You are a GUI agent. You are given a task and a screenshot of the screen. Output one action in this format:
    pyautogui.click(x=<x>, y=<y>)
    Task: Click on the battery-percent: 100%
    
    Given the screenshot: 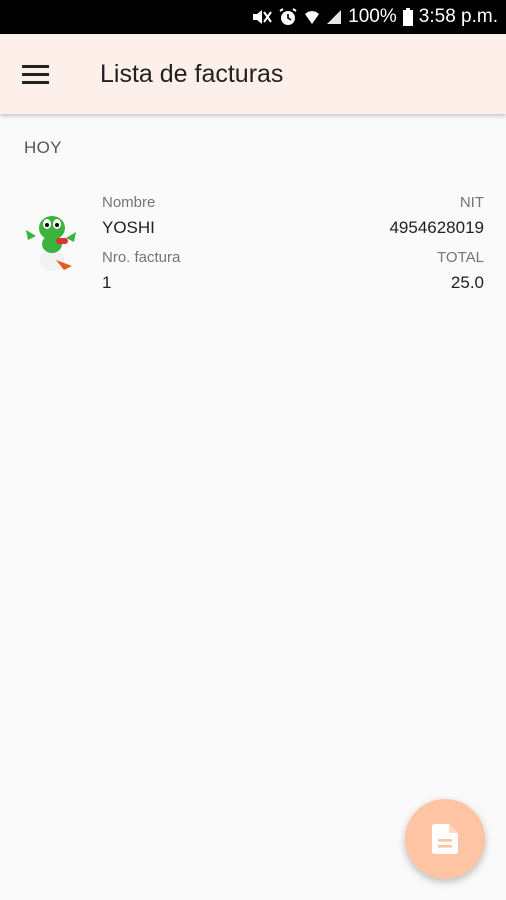 What is the action you would take?
    pyautogui.click(x=372, y=16)
    